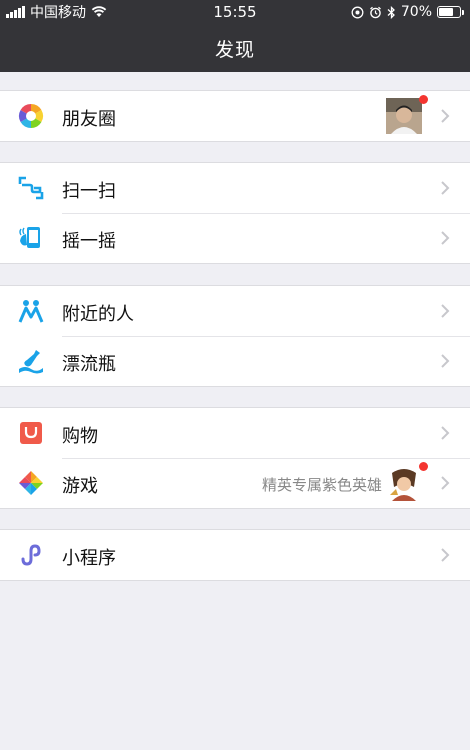 Image resolution: width=470 pixels, height=750 pixels. Describe the element at coordinates (31, 311) in the screenshot. I see `nearby-people-icon` at that location.